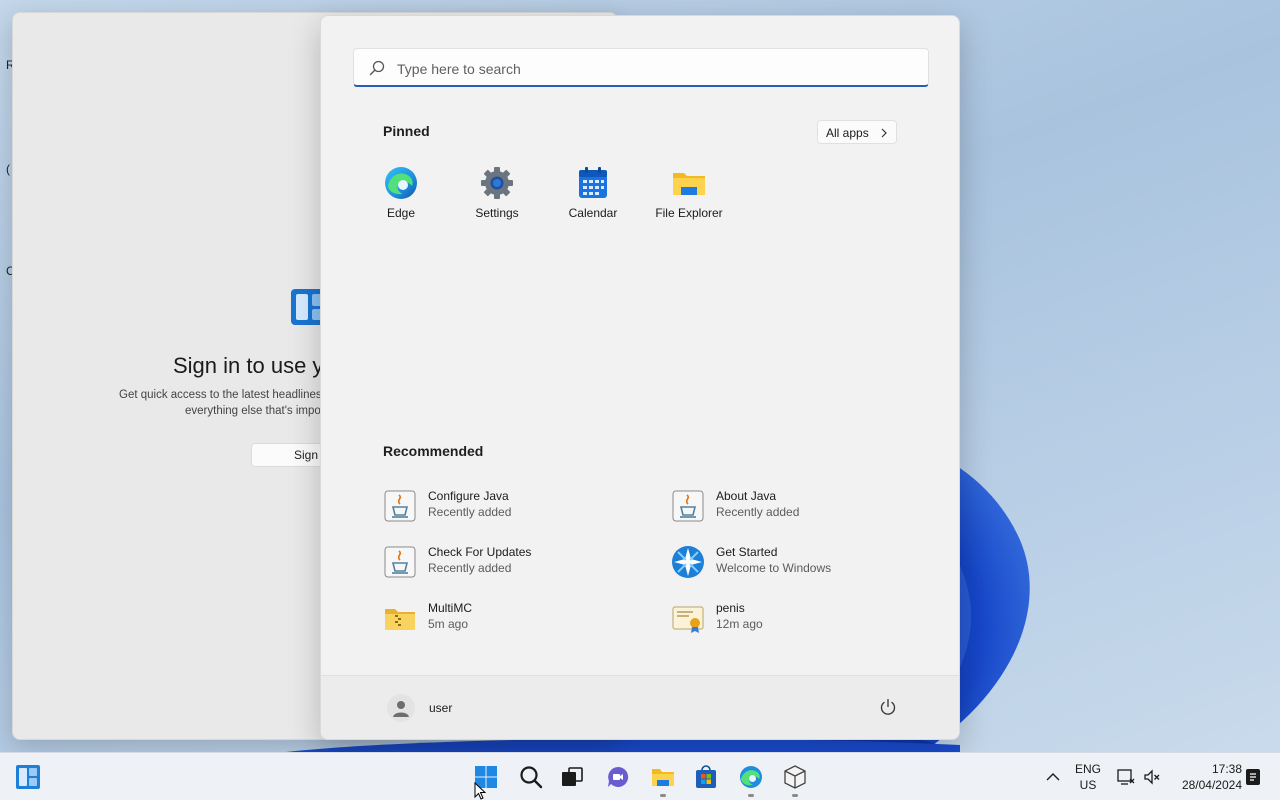 The image size is (1280, 800). I want to click on user-icon, so click(401, 709).